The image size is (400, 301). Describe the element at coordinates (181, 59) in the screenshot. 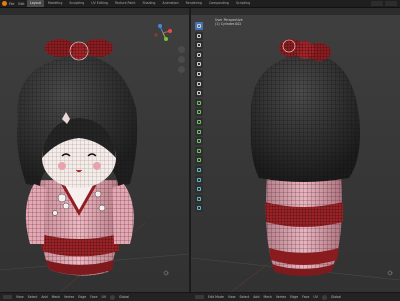

I see `pan-hand-icon` at that location.